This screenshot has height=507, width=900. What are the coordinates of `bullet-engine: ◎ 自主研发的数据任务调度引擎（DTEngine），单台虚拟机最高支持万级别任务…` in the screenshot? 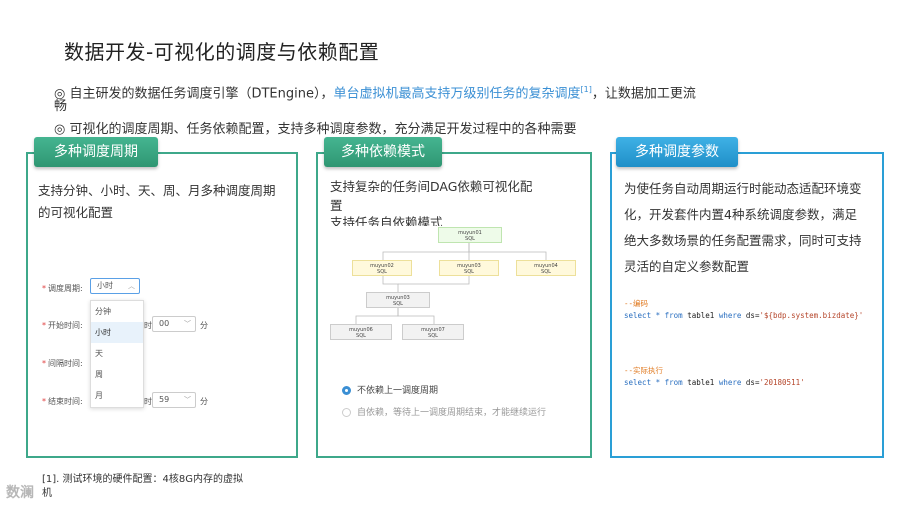 It's located at (375, 92).